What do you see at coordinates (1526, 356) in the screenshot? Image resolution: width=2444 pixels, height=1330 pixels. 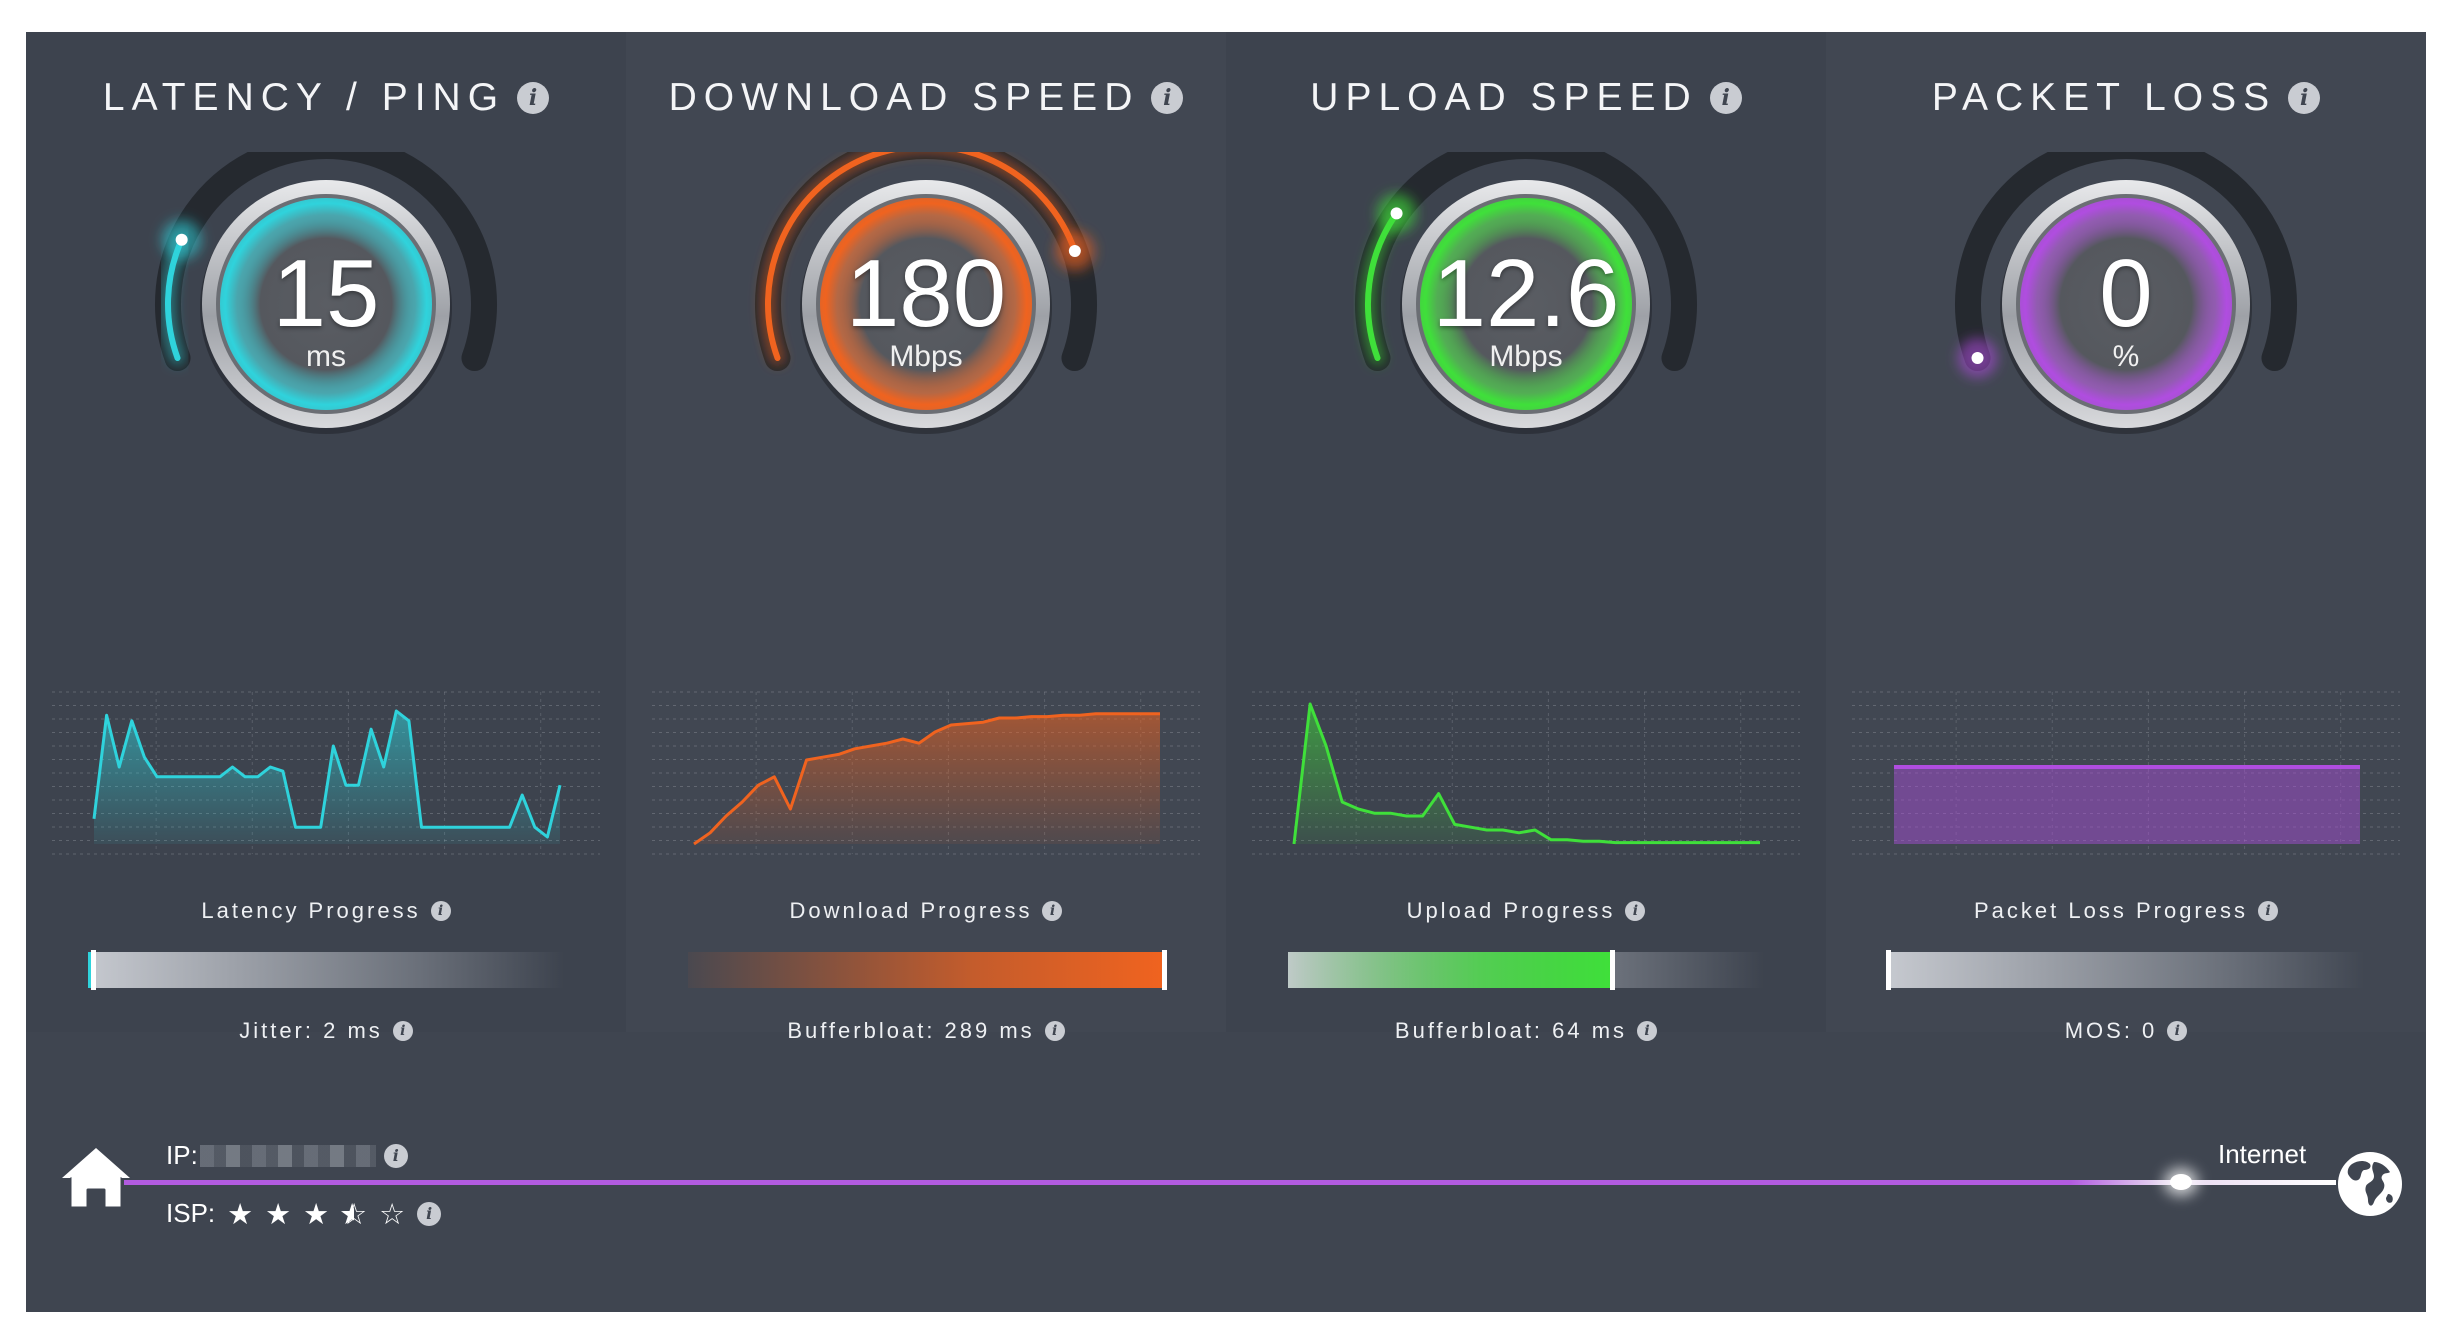 I see `upload-unit: Mbps` at bounding box center [1526, 356].